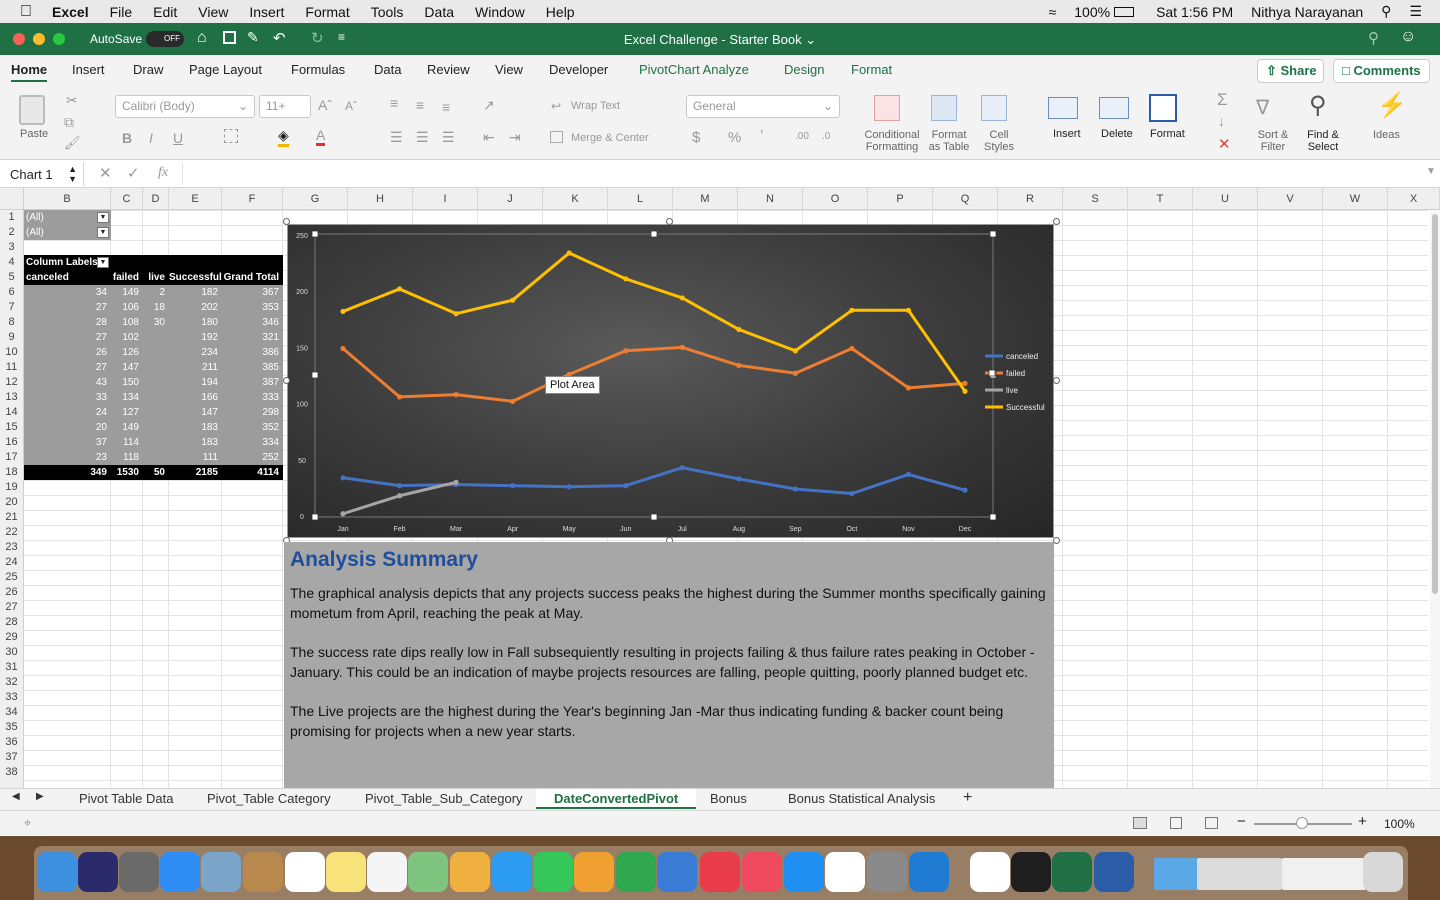 The height and width of the screenshot is (900, 1440). What do you see at coordinates (11, 322) in the screenshot?
I see `row-header-8: 8` at bounding box center [11, 322].